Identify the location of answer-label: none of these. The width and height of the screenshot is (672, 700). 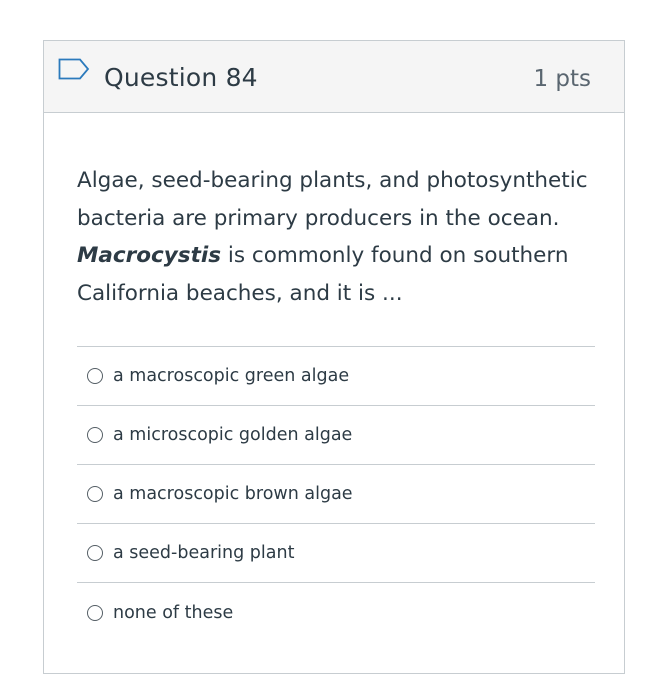
(173, 612).